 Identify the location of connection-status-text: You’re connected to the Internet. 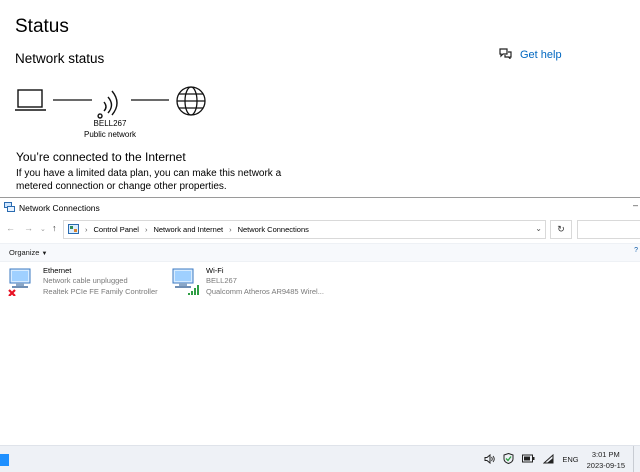
(101, 157).